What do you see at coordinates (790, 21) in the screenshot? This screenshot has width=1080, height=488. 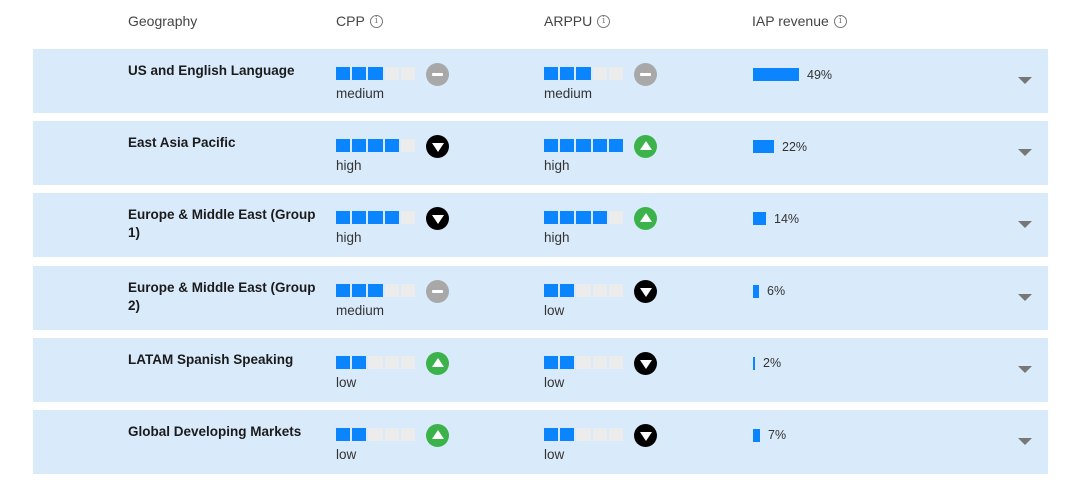 I see `iap-revenue-header-label: IAP revenue` at bounding box center [790, 21].